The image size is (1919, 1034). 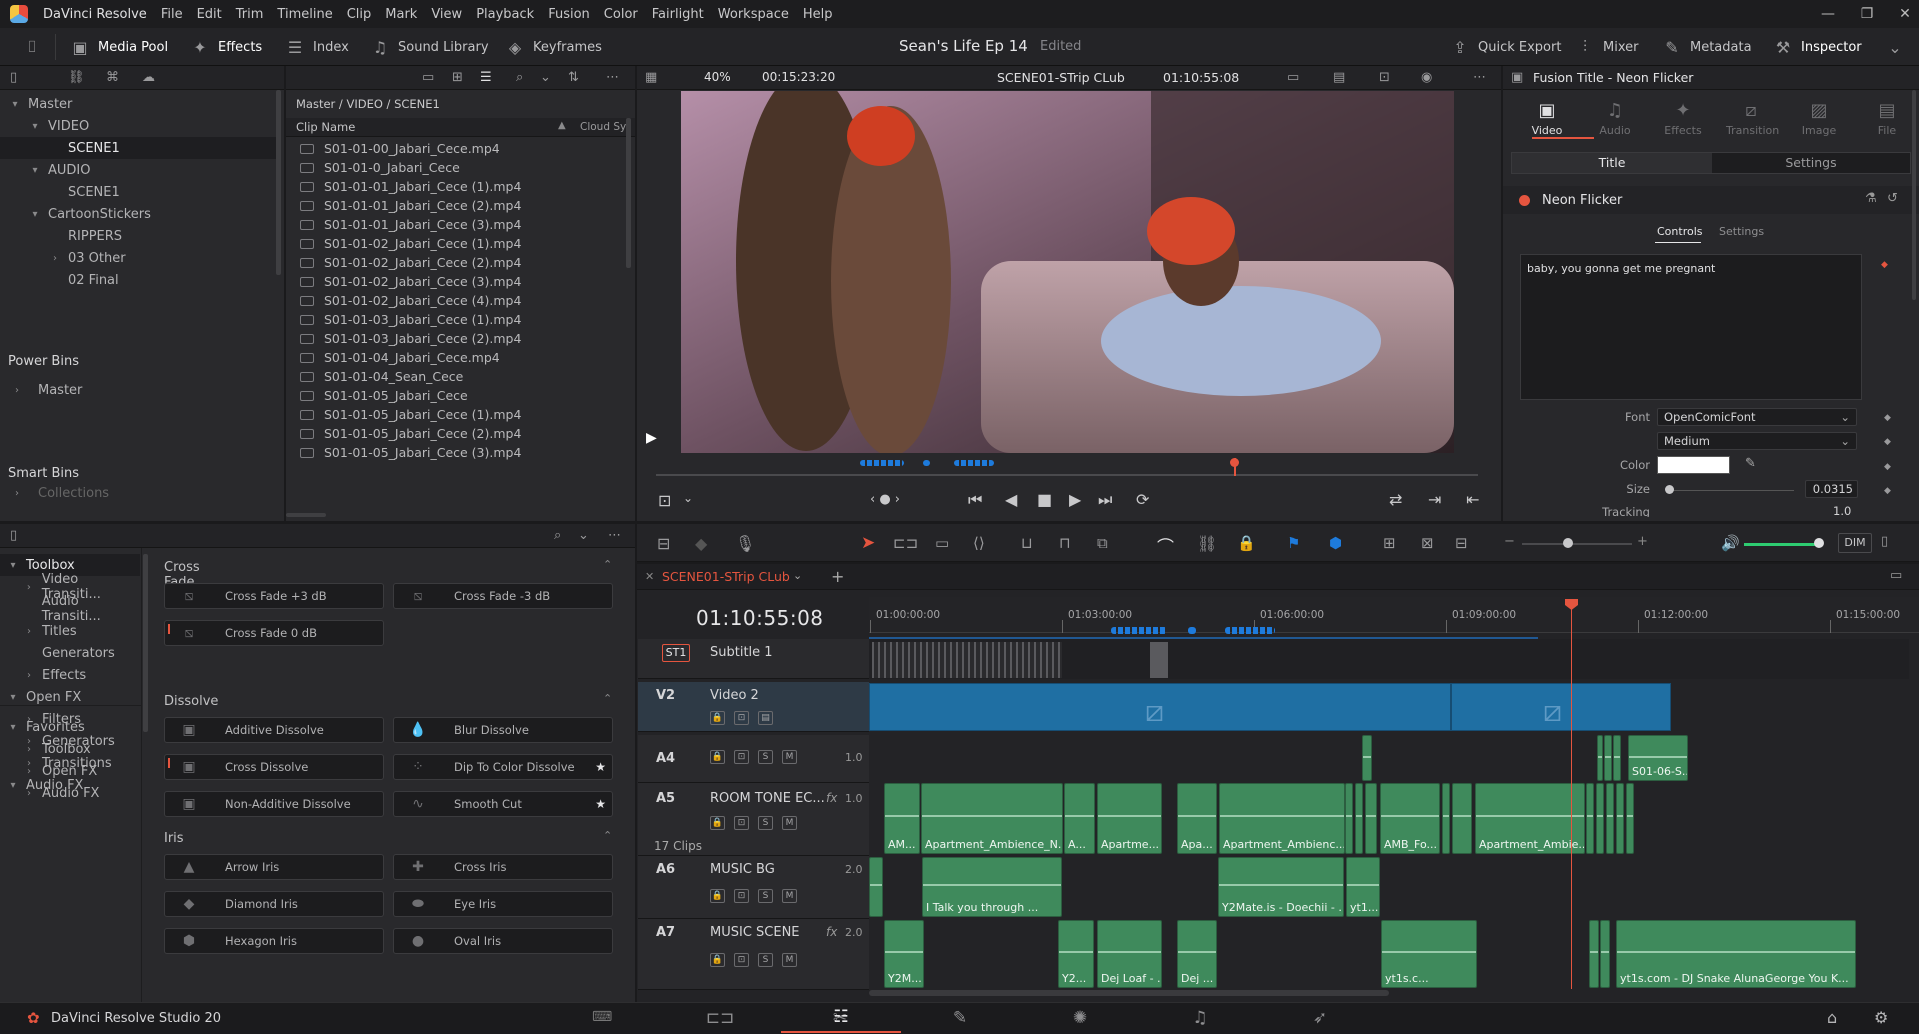 What do you see at coordinates (456, 243) in the screenshot?
I see `list-item: S01-01-02_Jabari_Cece (1).mp4` at bounding box center [456, 243].